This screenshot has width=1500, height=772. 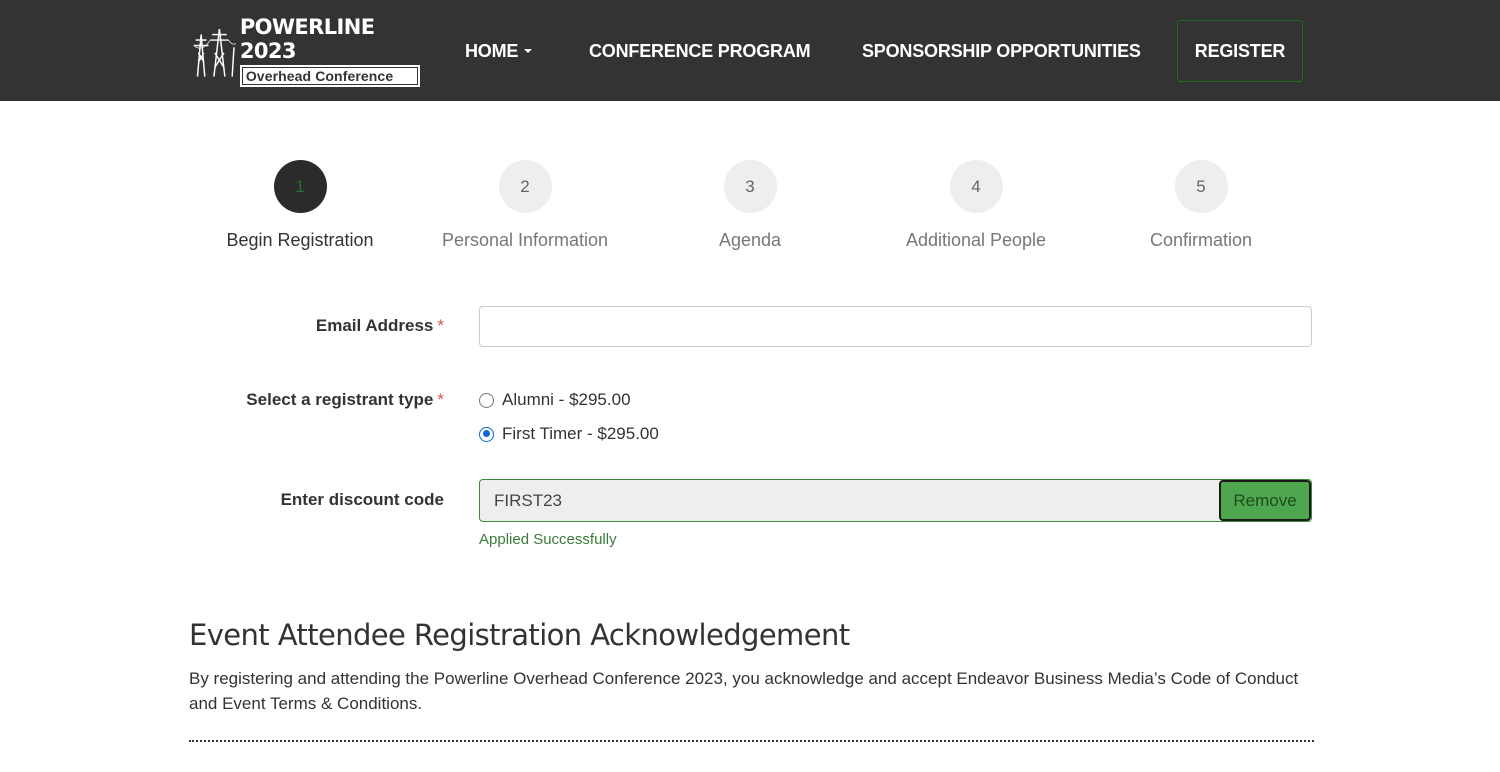 I want to click on radio-alumni: Alumni - $295.00, so click(x=555, y=400).